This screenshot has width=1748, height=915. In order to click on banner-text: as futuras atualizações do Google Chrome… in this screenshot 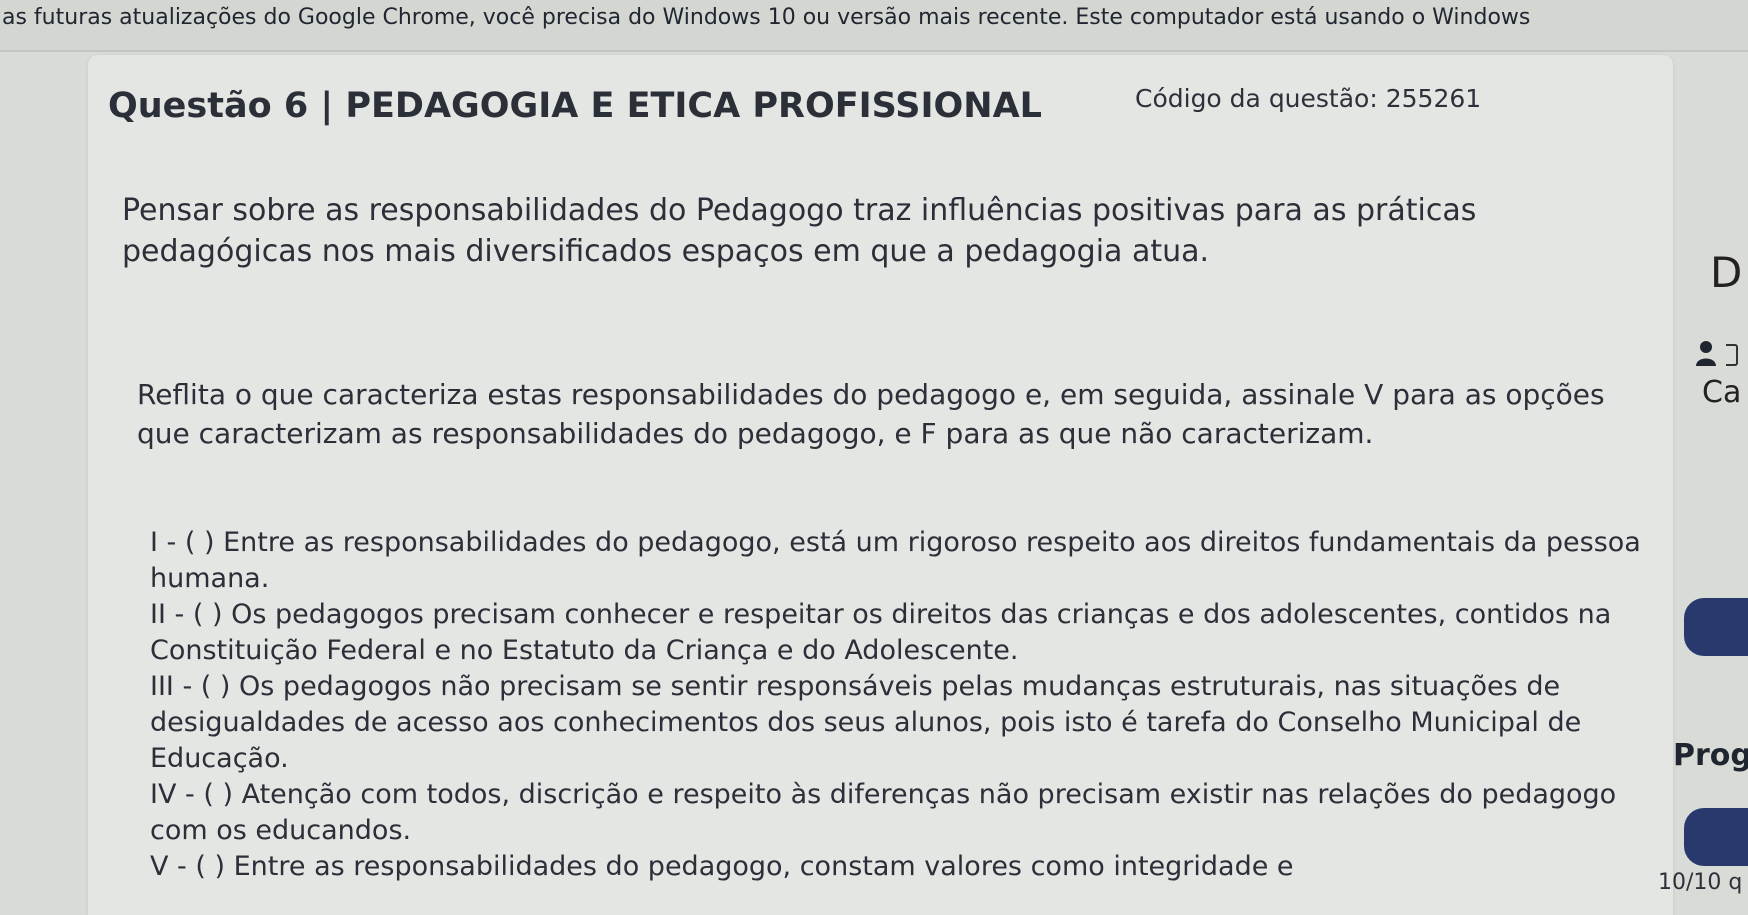, I will do `click(766, 17)`.